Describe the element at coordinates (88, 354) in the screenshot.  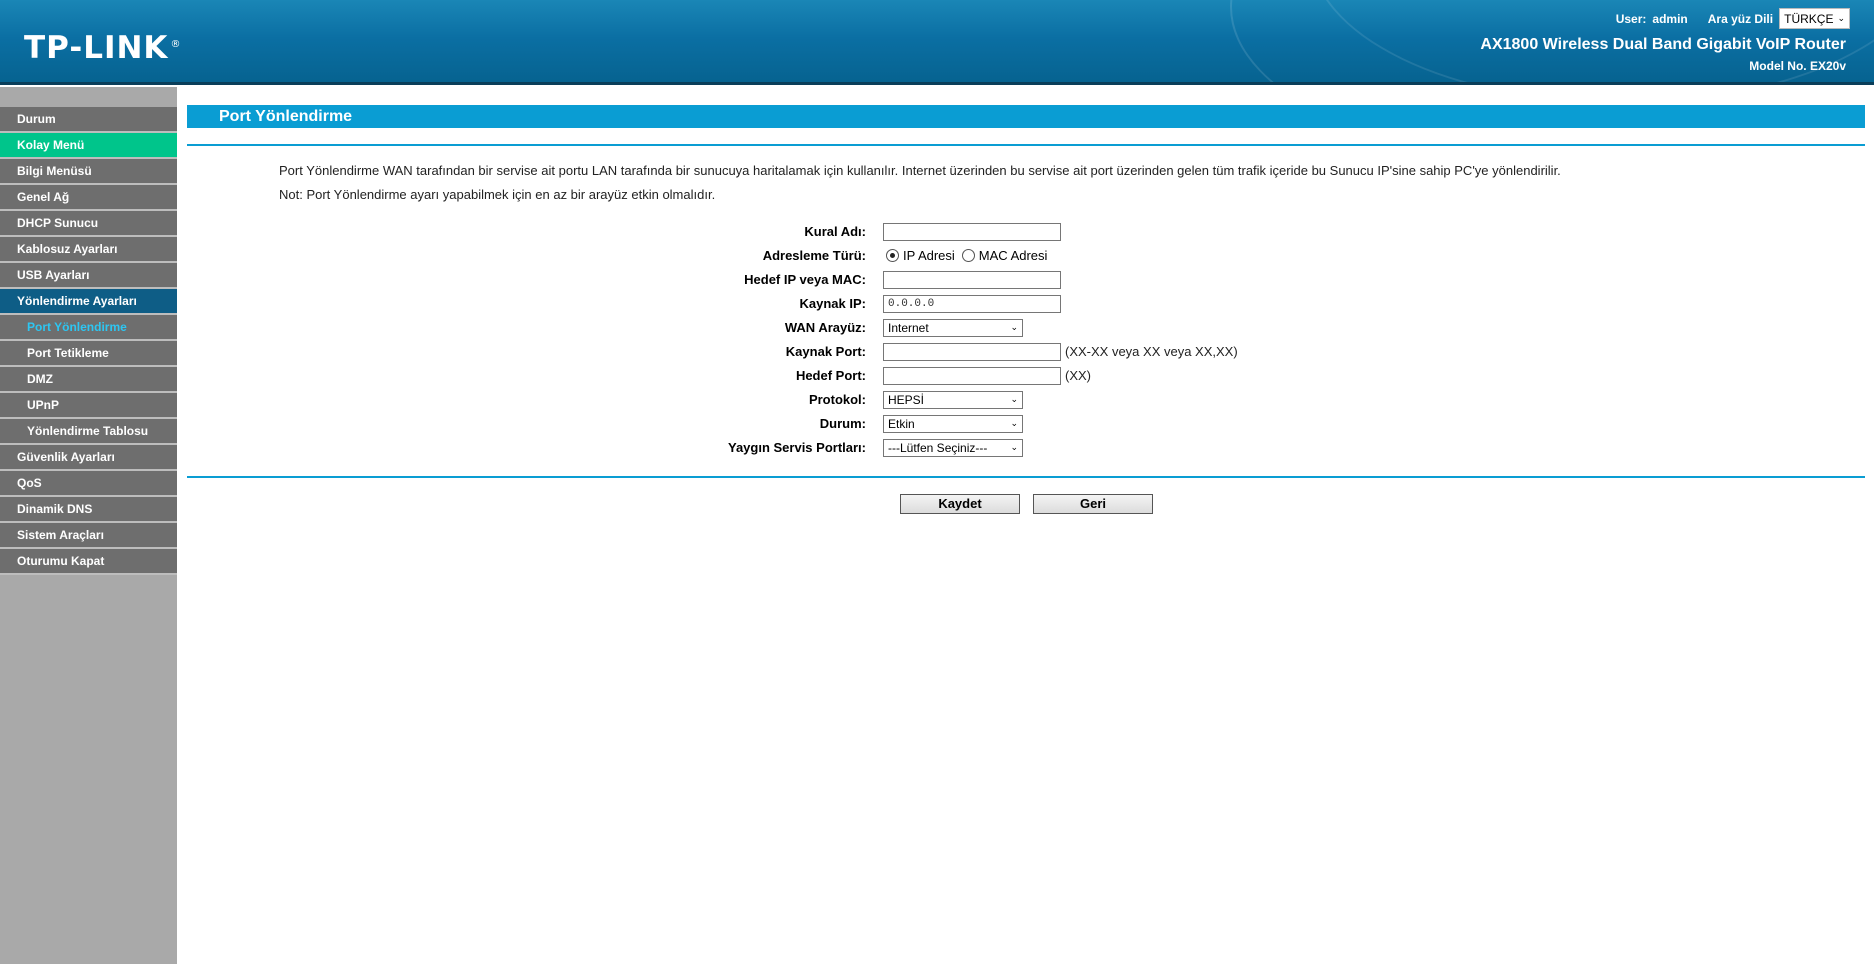
I see `sidebar-subitem-port-tetikleme: Port Tetikleme` at that location.